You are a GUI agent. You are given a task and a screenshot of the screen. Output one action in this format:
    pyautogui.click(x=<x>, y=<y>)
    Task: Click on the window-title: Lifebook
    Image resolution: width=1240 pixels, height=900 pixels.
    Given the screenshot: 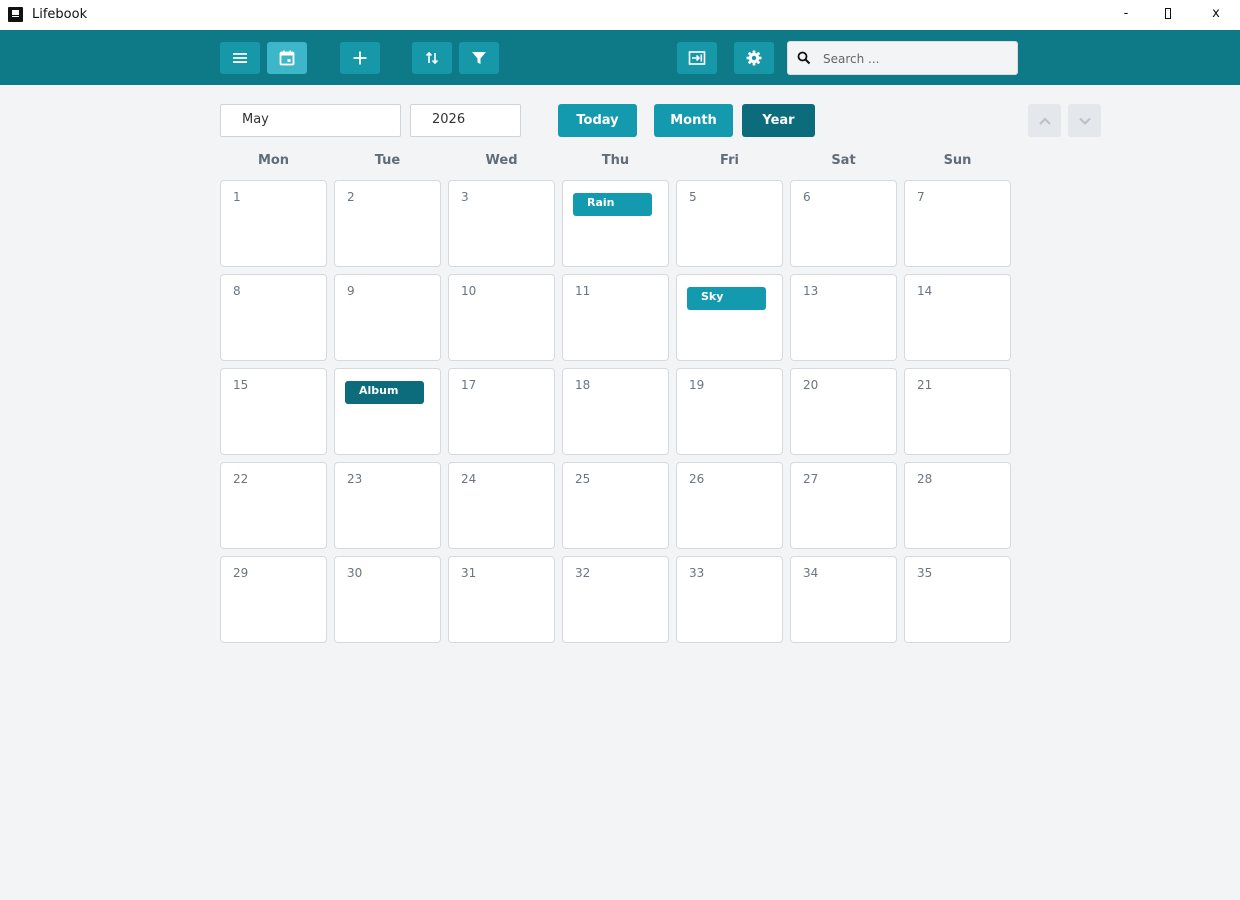 What is the action you would take?
    pyautogui.click(x=60, y=14)
    